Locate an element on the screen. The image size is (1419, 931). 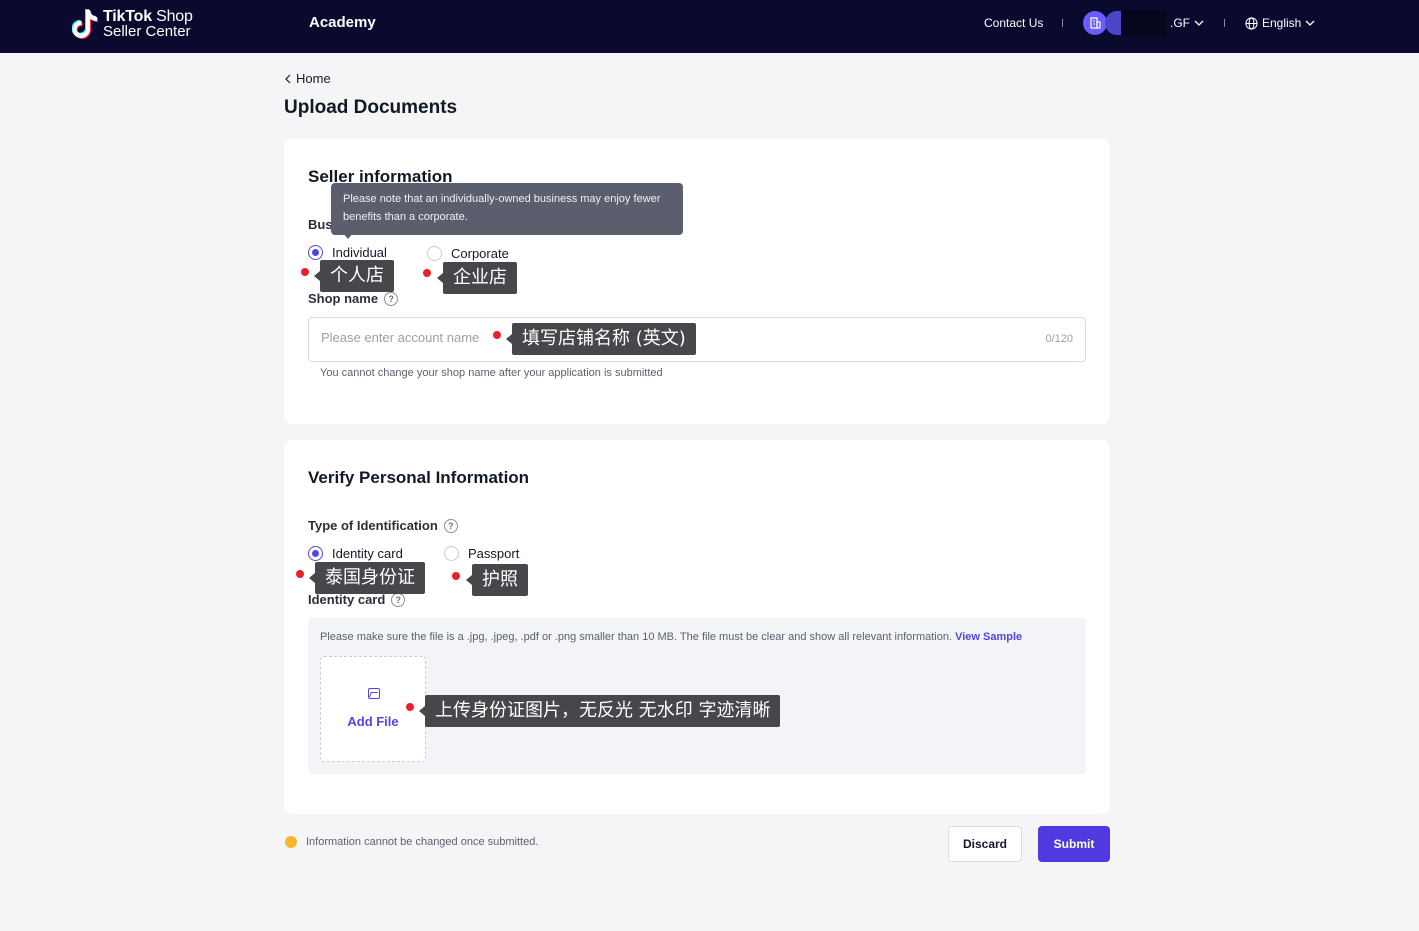
shop-name-label-text: Shop name is located at coordinates (343, 298).